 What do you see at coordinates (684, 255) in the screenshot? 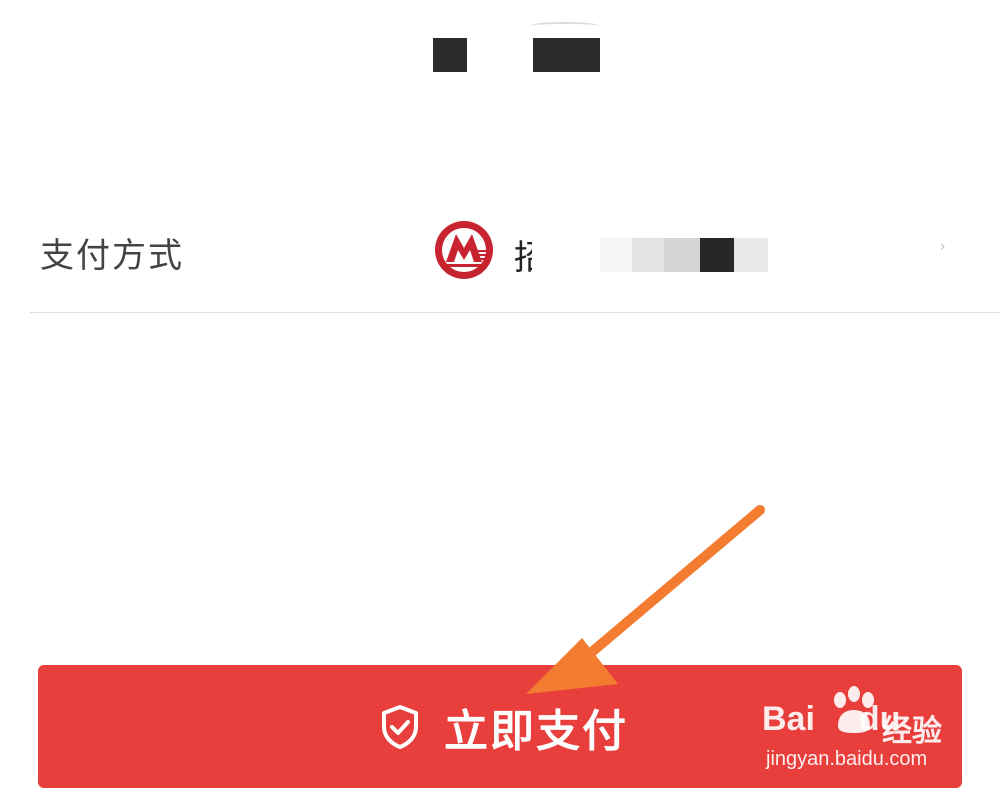
I see `redacted-card-number` at bounding box center [684, 255].